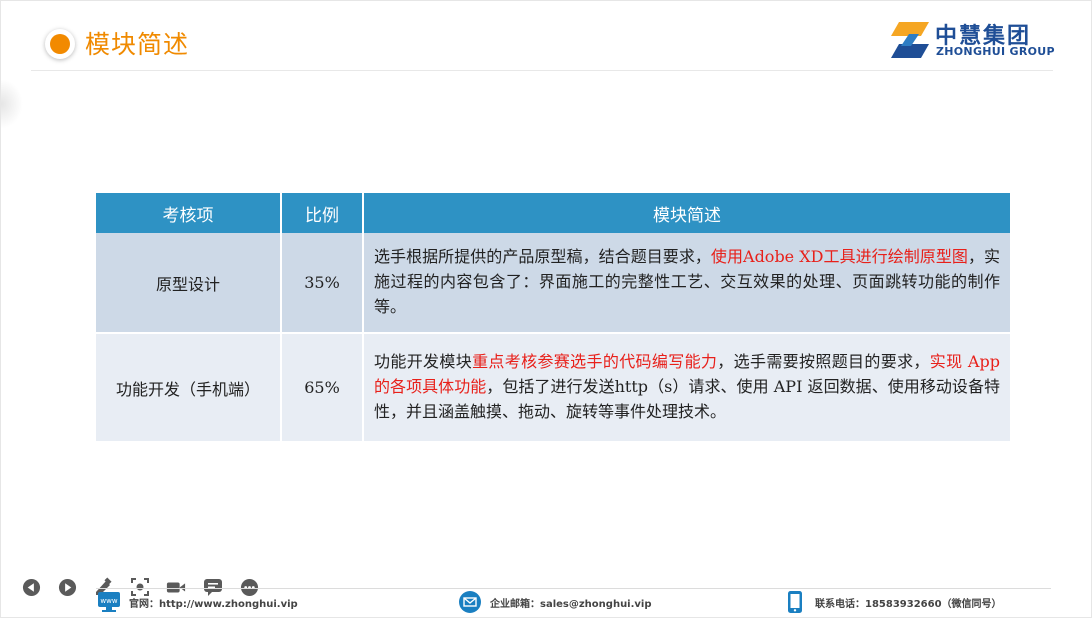  I want to click on page-title: 模块简述, so click(137, 44).